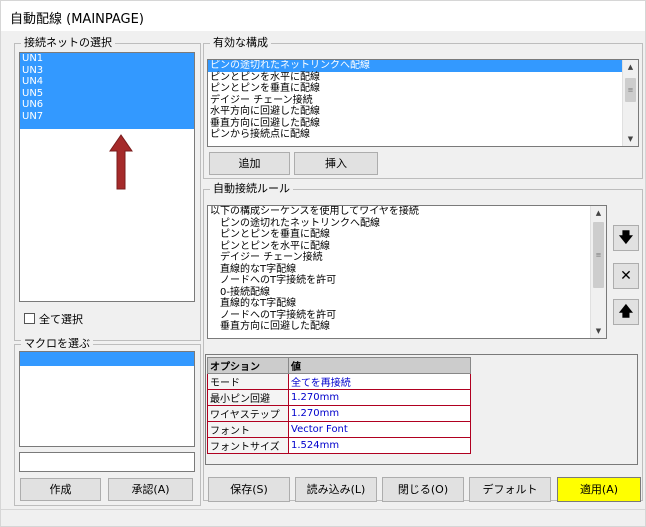  I want to click on net-selection-legend: 接続ネットの選択, so click(68, 43).